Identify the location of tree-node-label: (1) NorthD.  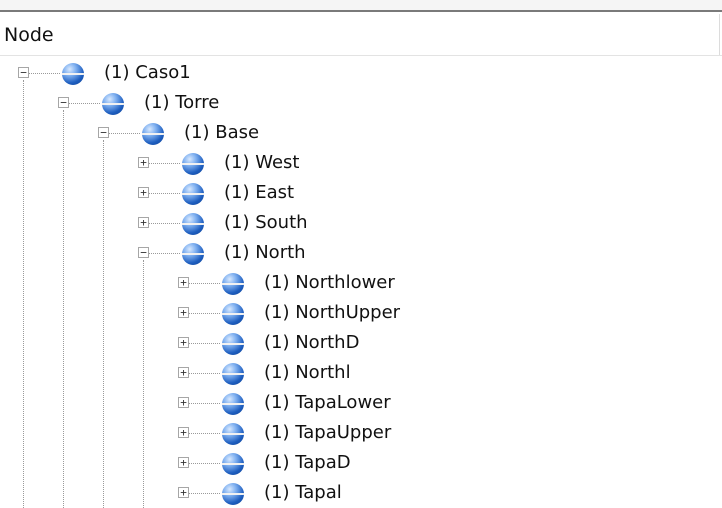
(312, 342).